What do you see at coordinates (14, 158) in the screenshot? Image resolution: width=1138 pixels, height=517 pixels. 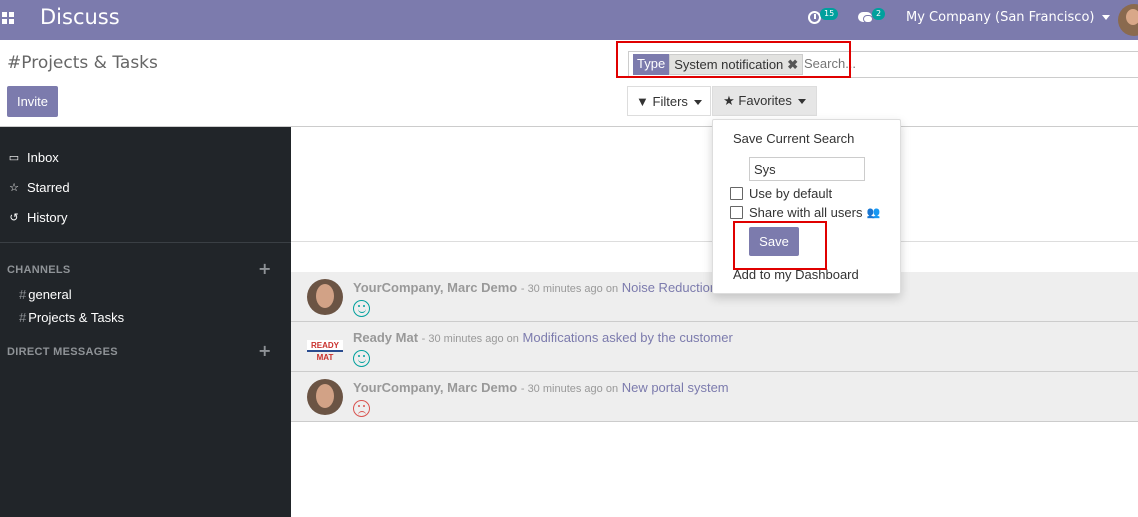 I see `inbox-icon: ▭` at bounding box center [14, 158].